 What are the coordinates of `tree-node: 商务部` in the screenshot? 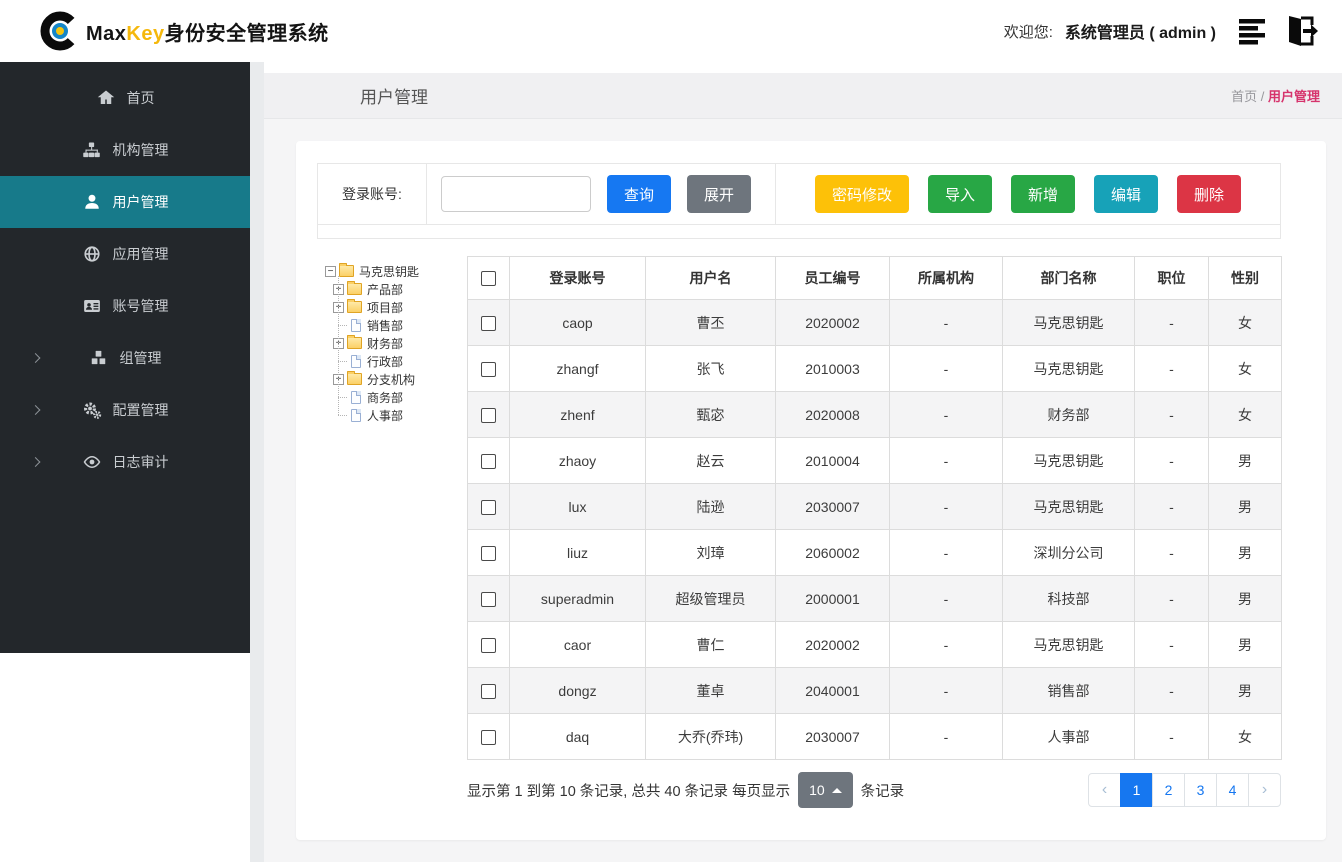 It's located at (402, 397).